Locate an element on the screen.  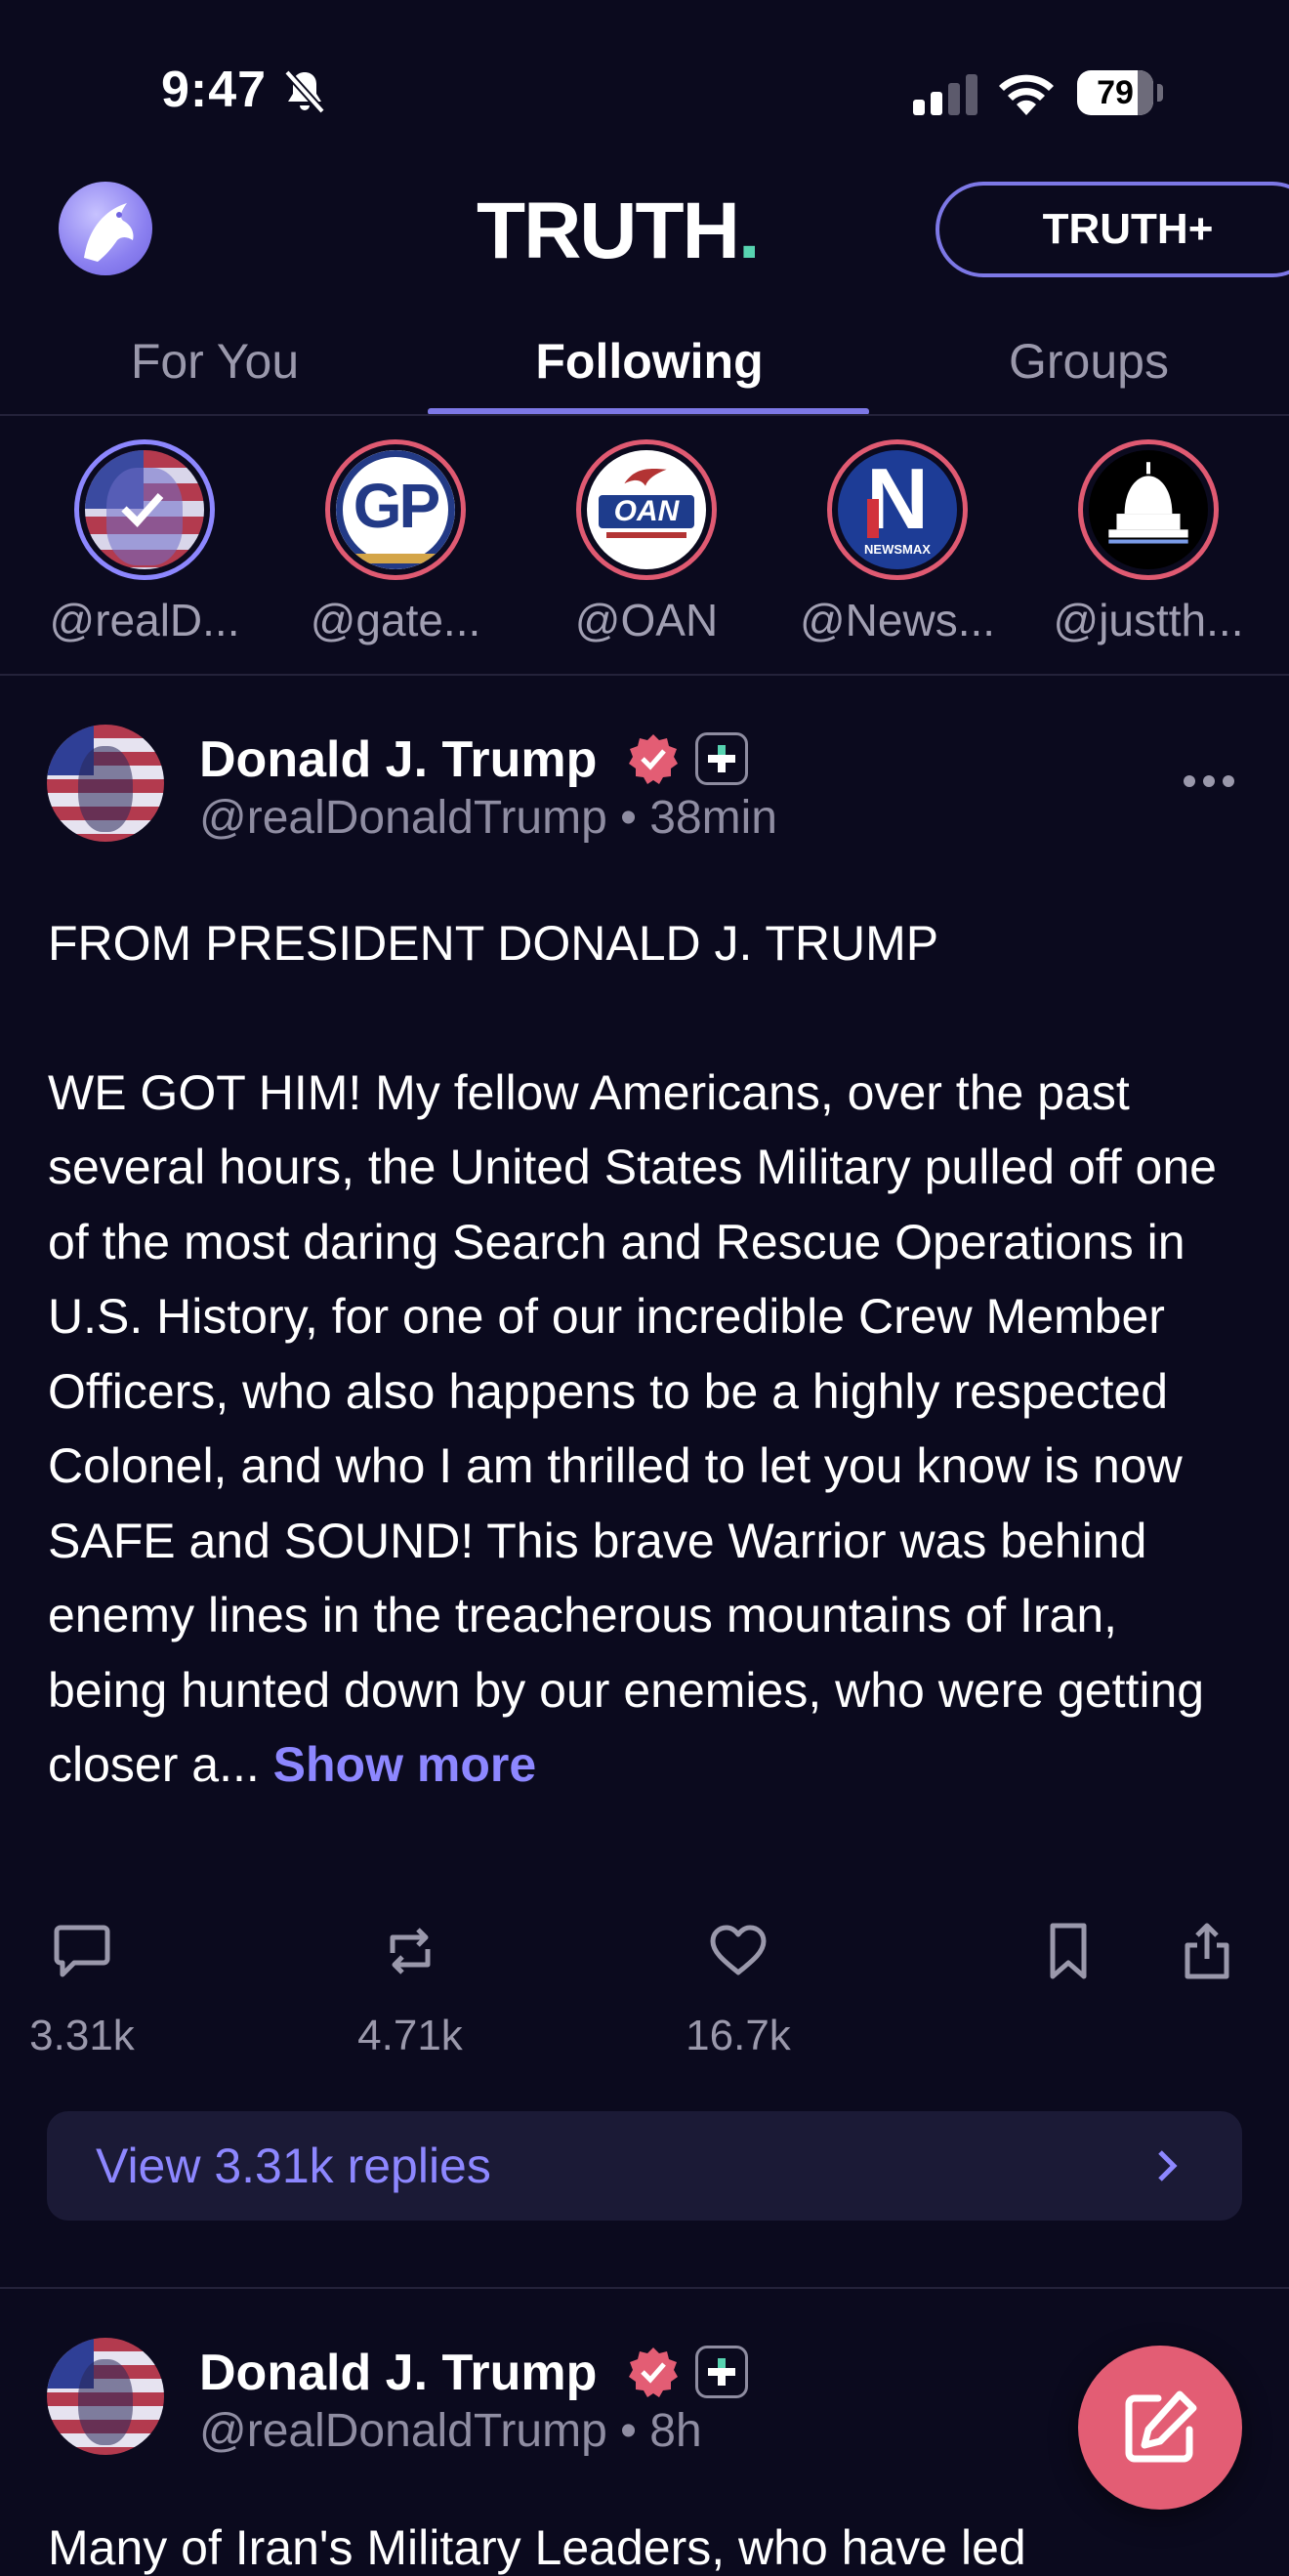
bell-muted-icon is located at coordinates (304, 91).